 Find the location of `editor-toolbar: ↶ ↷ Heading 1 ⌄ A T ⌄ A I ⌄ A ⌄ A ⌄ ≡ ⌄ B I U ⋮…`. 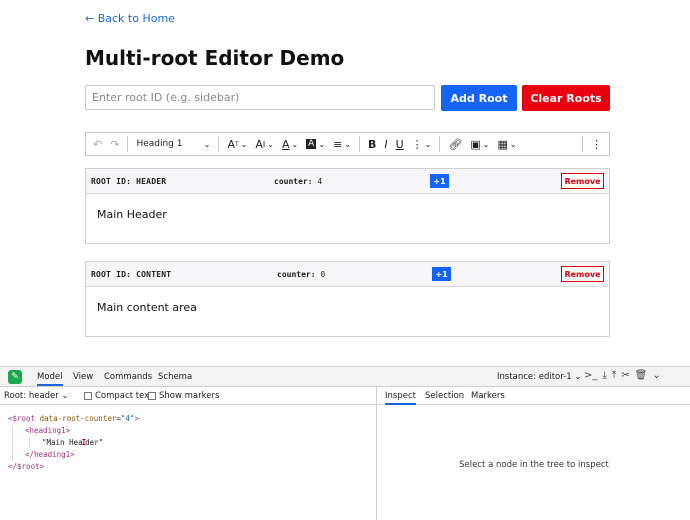

editor-toolbar: ↶ ↷ Heading 1 ⌄ A T ⌄ A I ⌄ A ⌄ A ⌄ ≡ ⌄ B I U ⋮… is located at coordinates (347, 144).